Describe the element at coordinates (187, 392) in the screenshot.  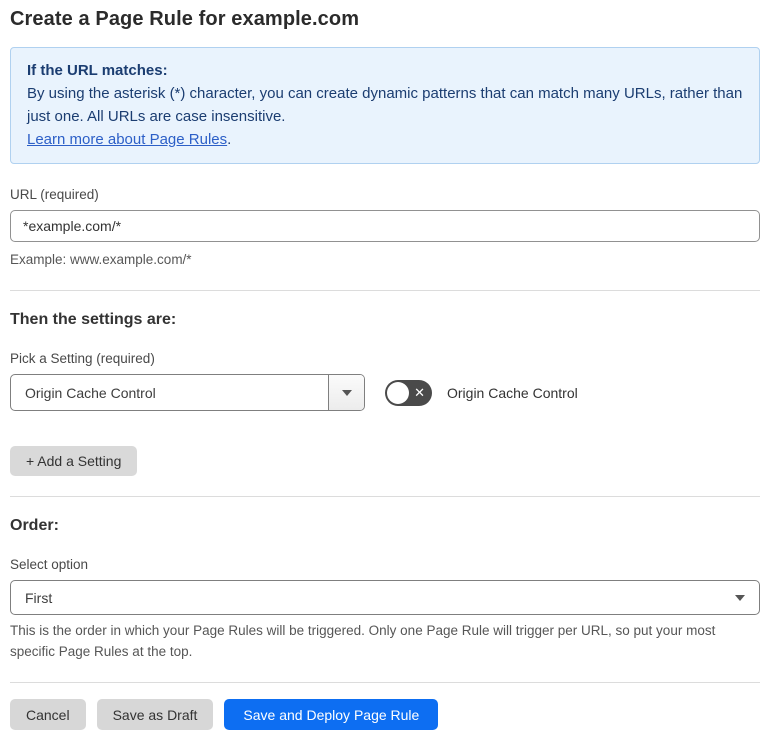
I see `setting-select: Origin Cache Control` at that location.